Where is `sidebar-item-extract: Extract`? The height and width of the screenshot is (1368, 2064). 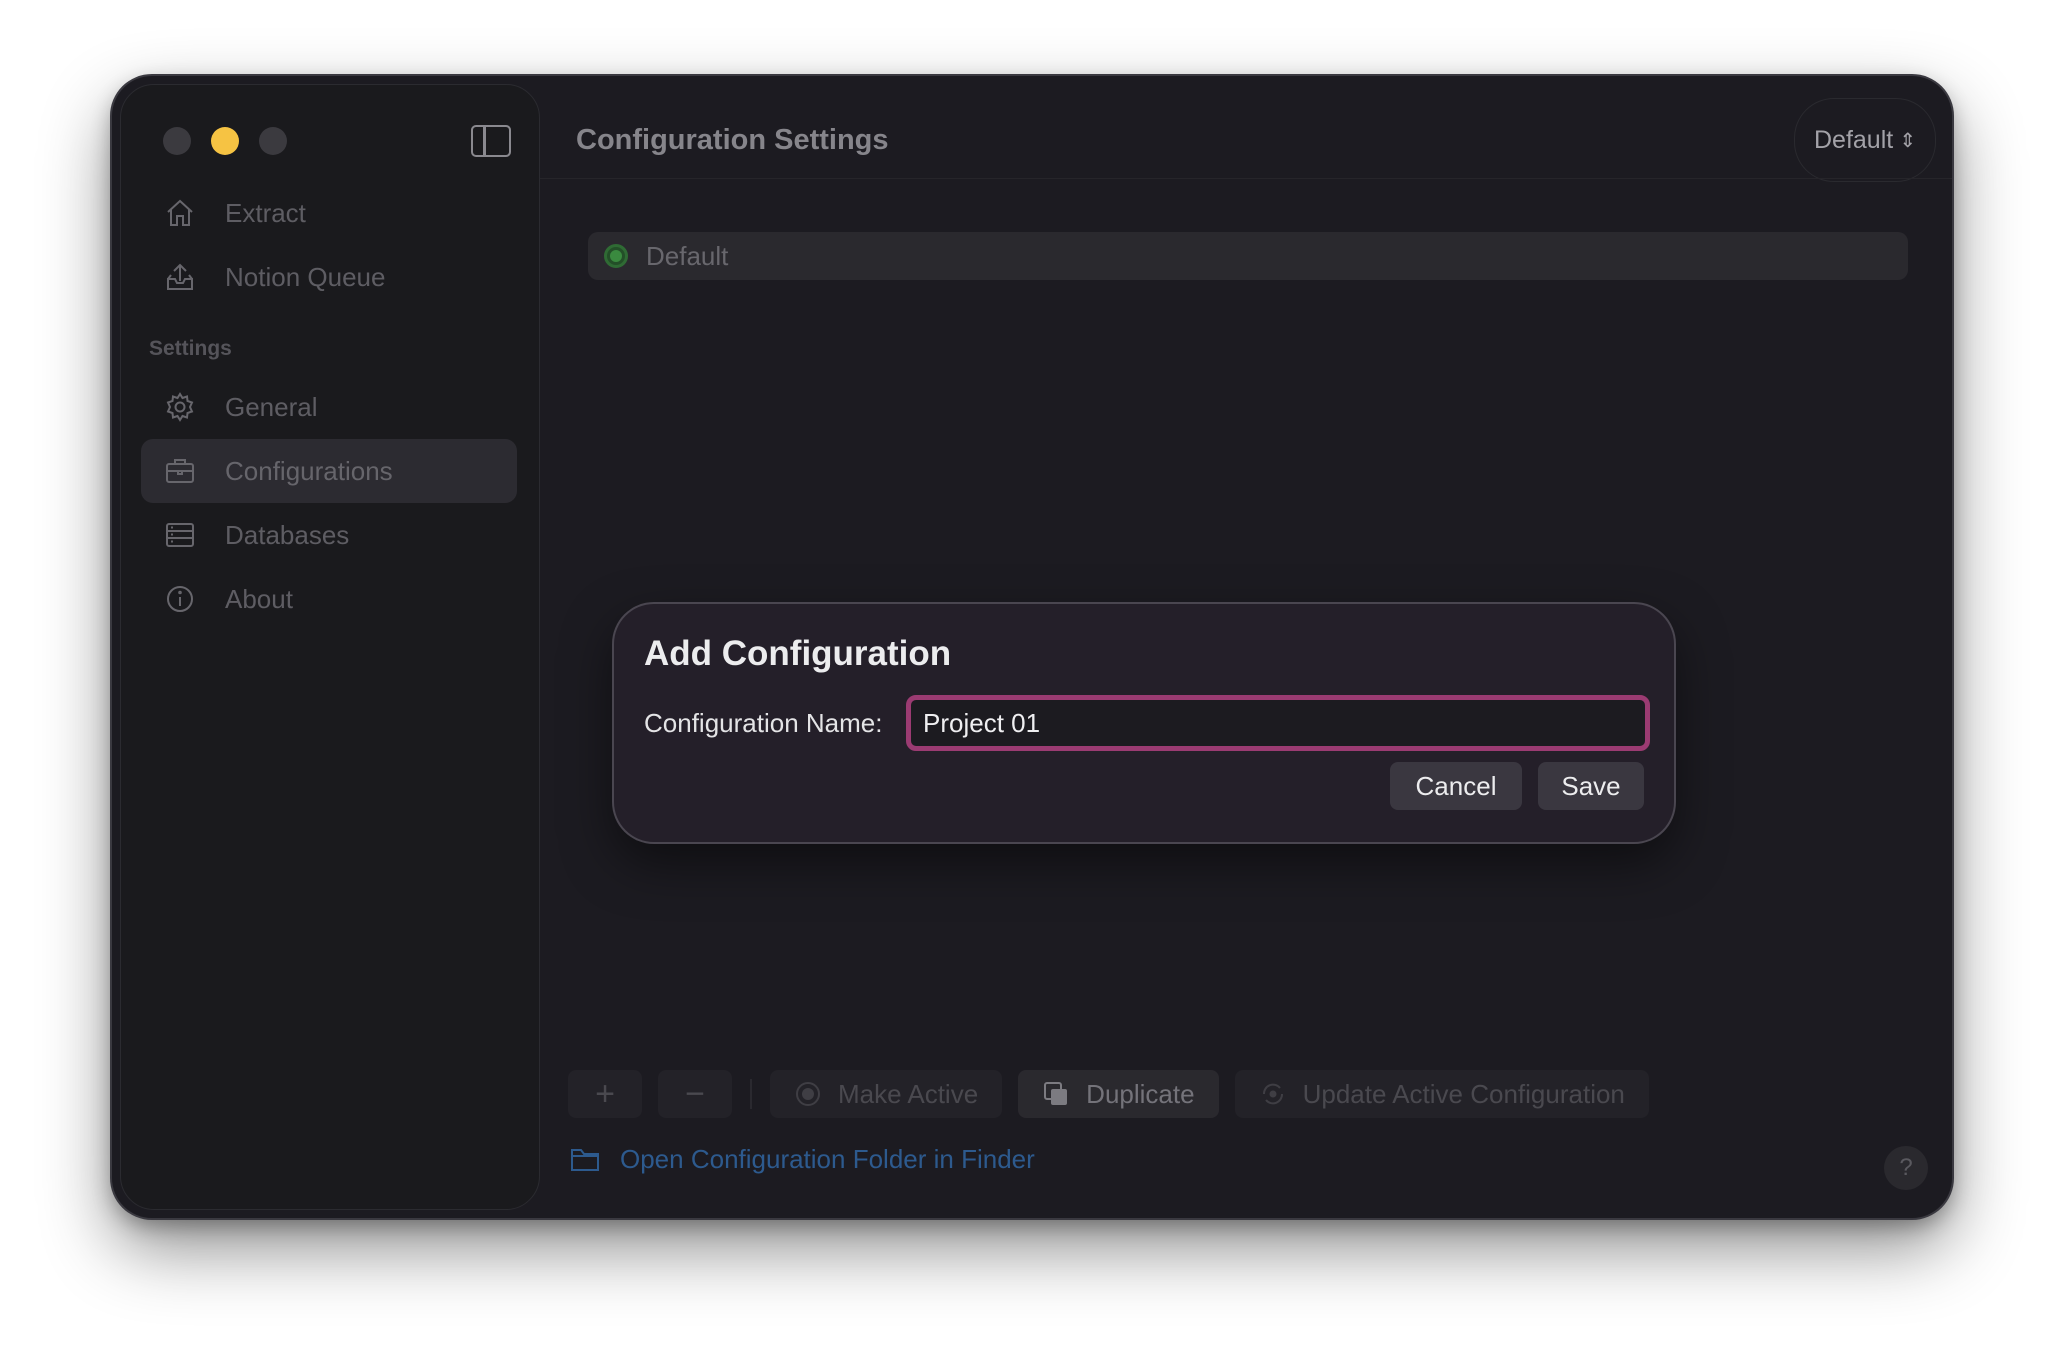 sidebar-item-extract: Extract is located at coordinates (329, 213).